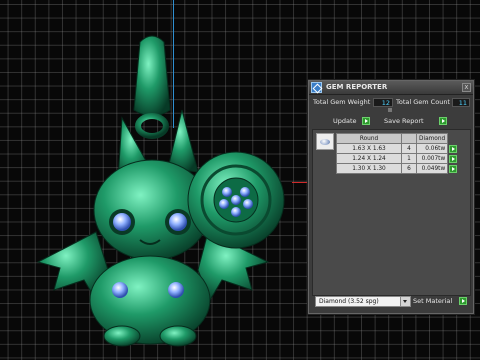 The height and width of the screenshot is (360, 480). What do you see at coordinates (317, 88) in the screenshot?
I see `gem-reporter-app-icon` at bounding box center [317, 88].